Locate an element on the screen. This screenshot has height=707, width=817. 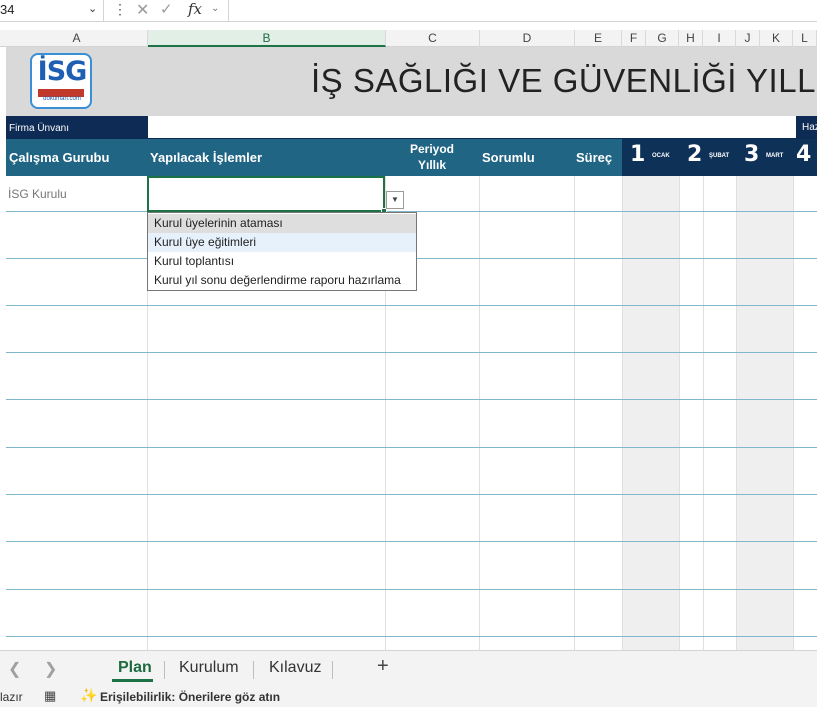
formula-input is located at coordinates (522, 10).